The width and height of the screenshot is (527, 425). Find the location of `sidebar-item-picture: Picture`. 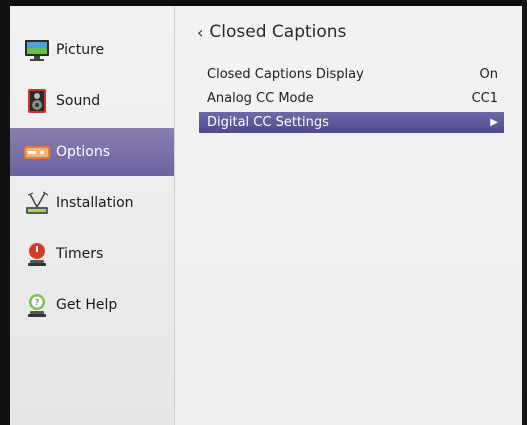

sidebar-item-picture: Picture is located at coordinates (92, 50).